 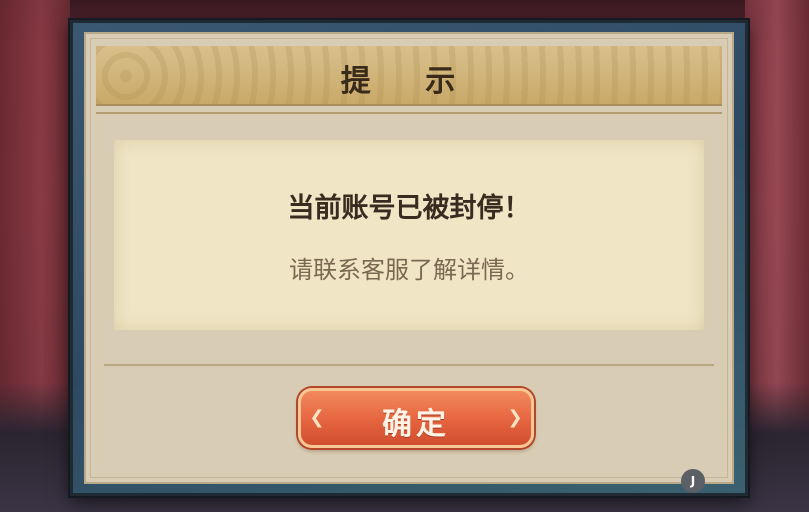 I want to click on title-band: 提 示, so click(x=409, y=76).